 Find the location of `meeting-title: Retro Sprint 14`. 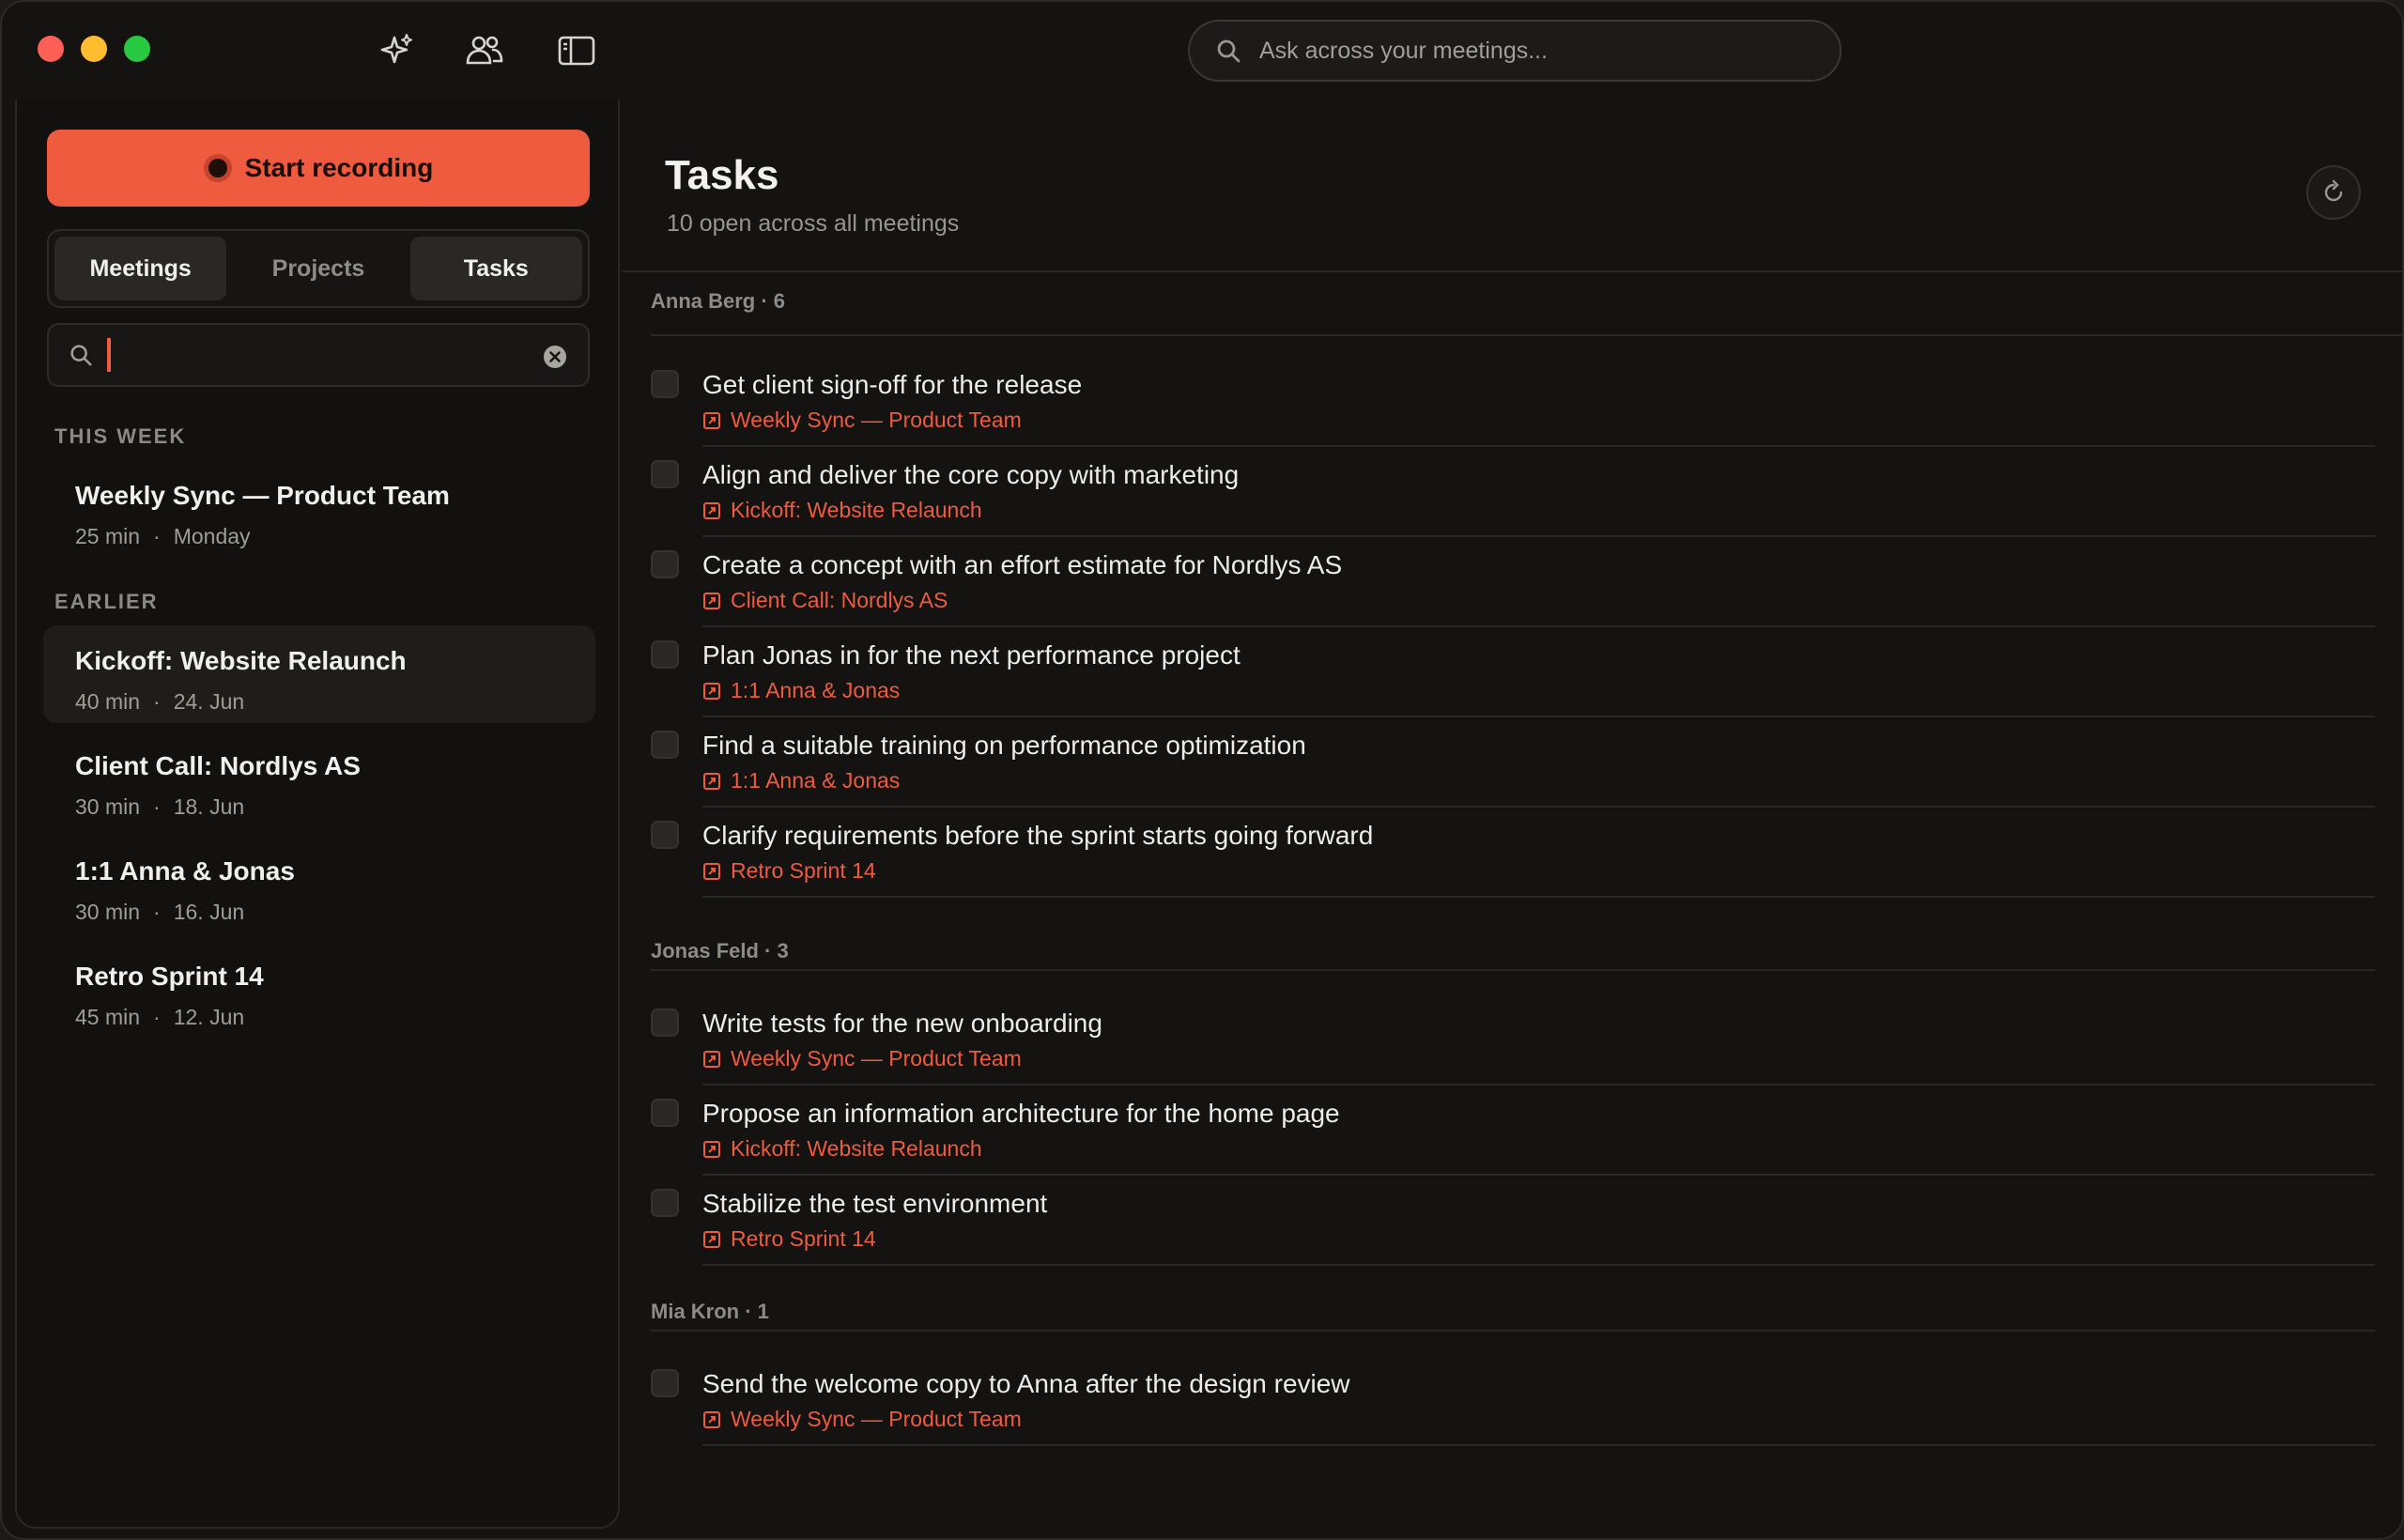

meeting-title: Retro Sprint 14 is located at coordinates (169, 976).